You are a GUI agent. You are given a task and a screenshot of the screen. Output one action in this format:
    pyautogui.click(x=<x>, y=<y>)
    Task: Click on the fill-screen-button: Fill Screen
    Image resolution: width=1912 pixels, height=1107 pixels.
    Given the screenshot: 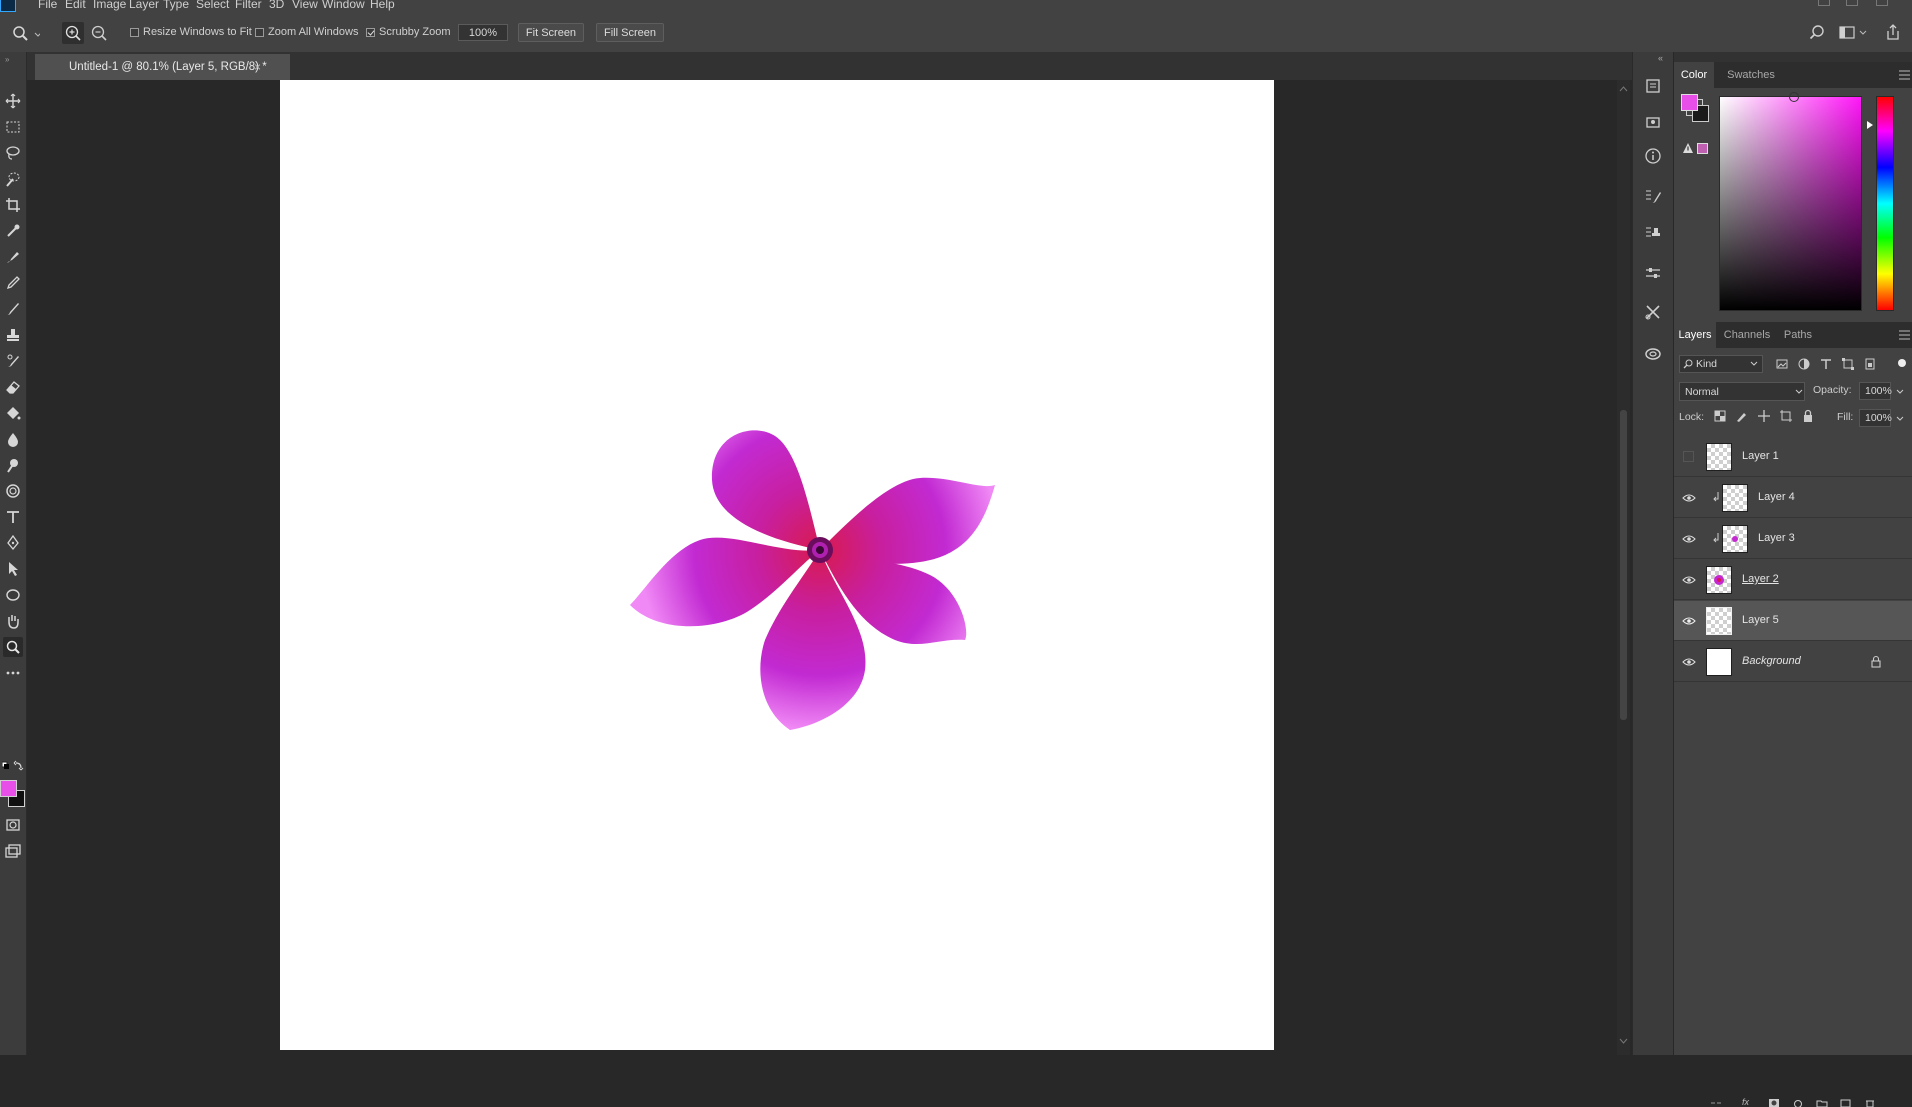 What is the action you would take?
    pyautogui.click(x=630, y=32)
    